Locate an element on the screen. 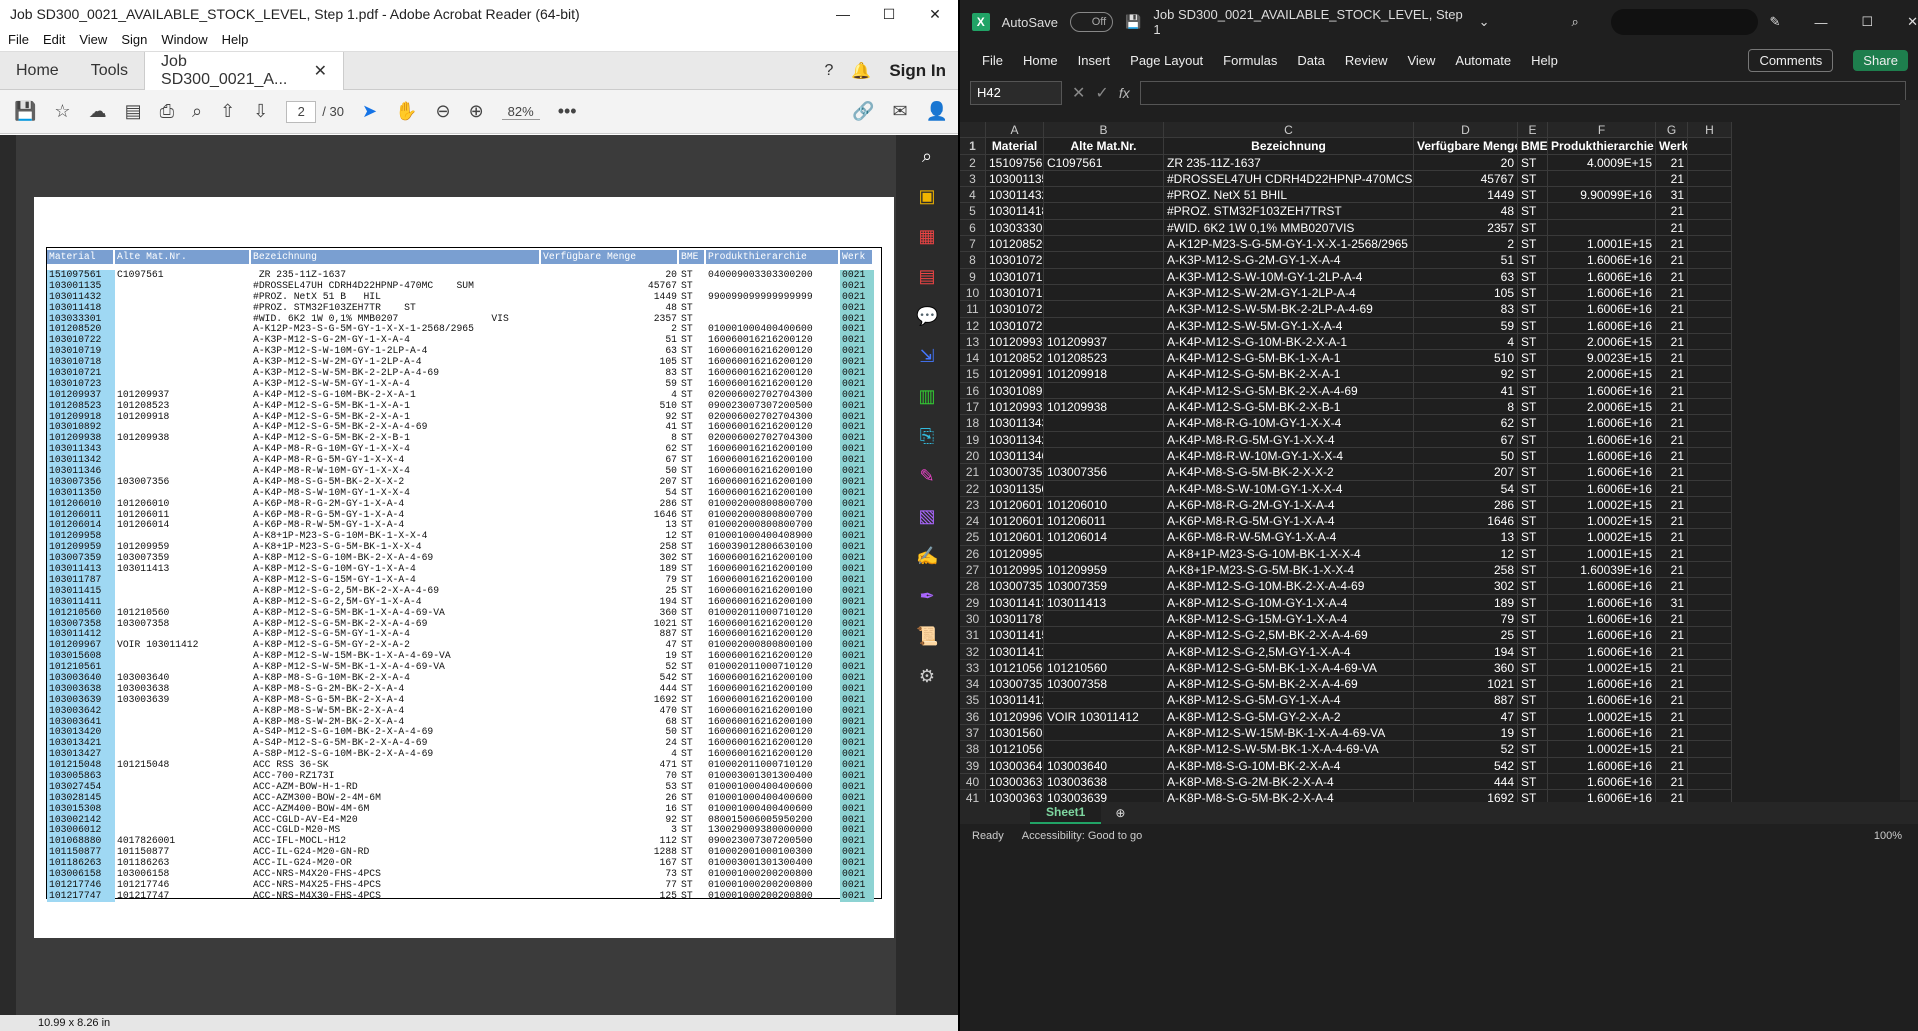  ribbon-formulas: Formulas is located at coordinates (1250, 60).